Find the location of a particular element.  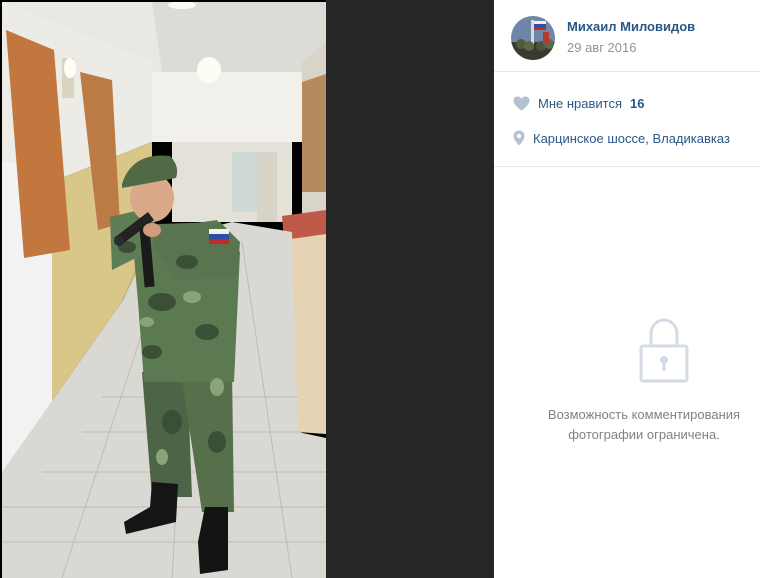

like-label: Мне нравится is located at coordinates (580, 103).